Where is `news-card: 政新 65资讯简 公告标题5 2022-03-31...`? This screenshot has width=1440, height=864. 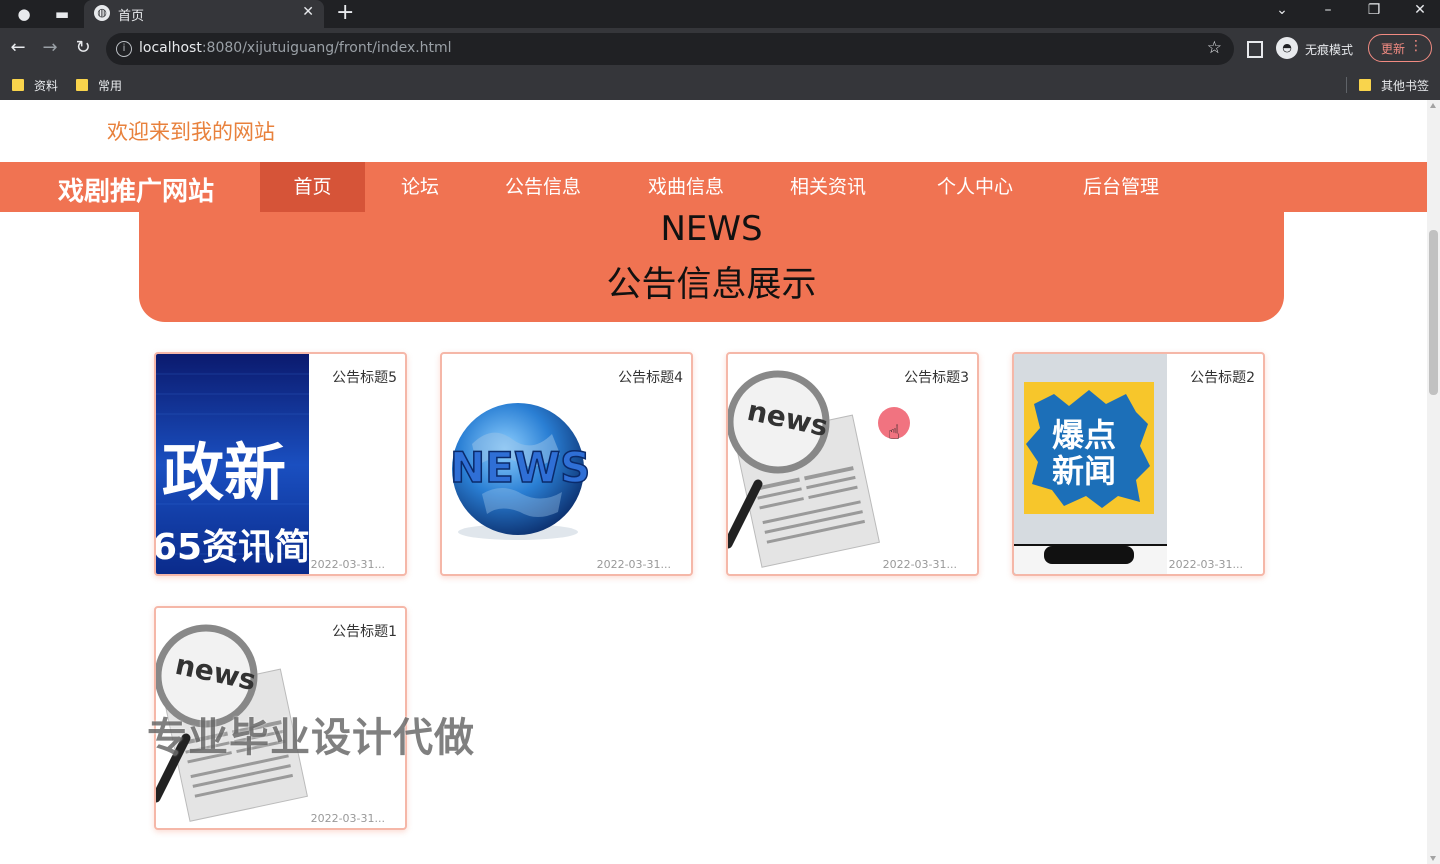
news-card: 政新 65资讯简 公告标题5 2022-03-31... is located at coordinates (280, 464).